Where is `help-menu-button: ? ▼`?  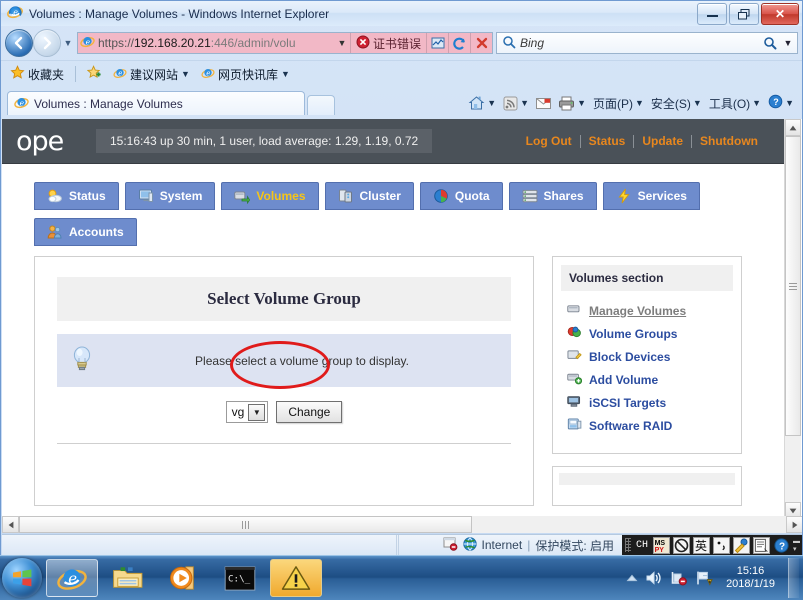
help-menu-button: ? ▼ is located at coordinates (781, 103).